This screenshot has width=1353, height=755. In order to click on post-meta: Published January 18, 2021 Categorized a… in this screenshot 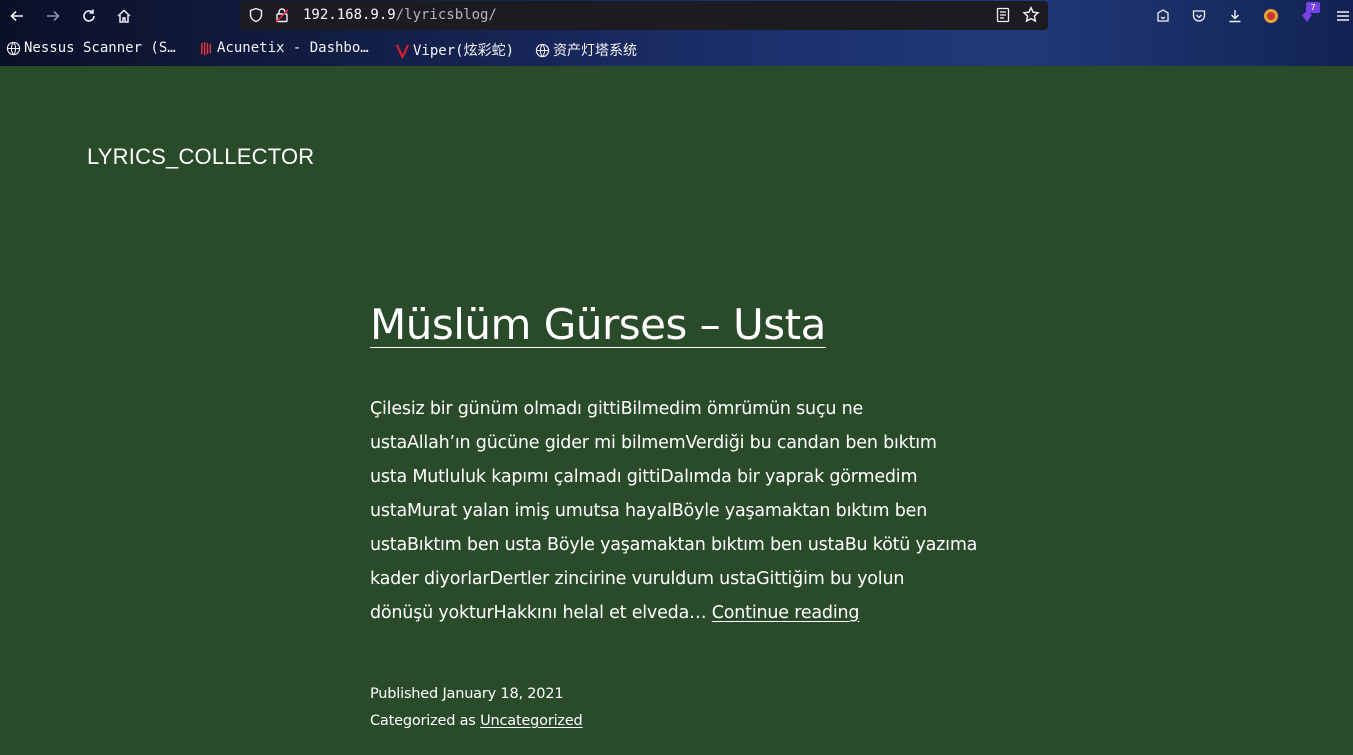, I will do `click(476, 708)`.